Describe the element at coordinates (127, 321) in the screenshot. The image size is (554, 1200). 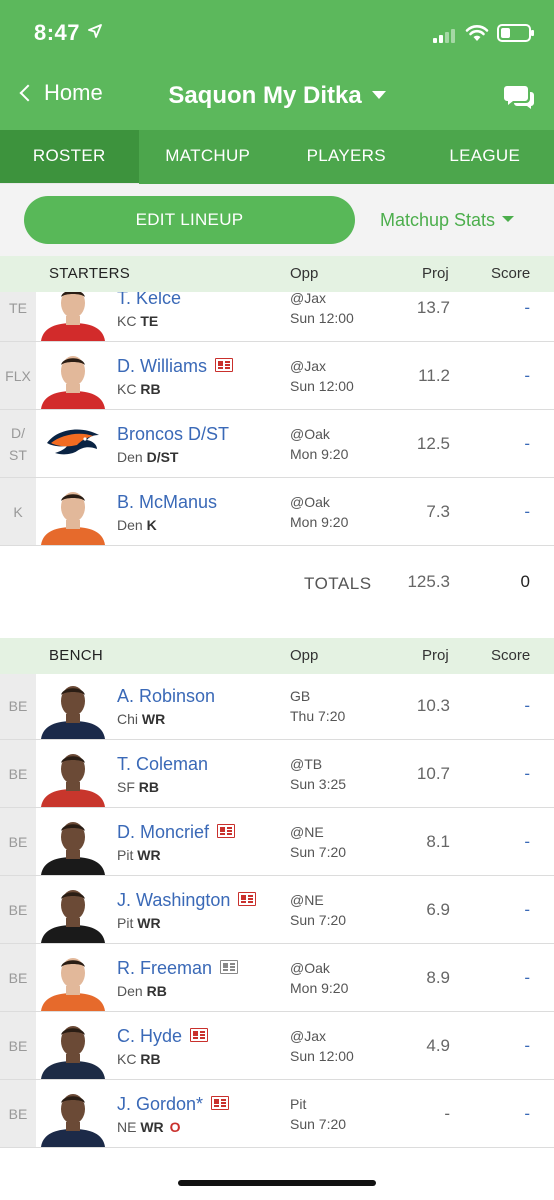
I see `player-team: KC` at that location.